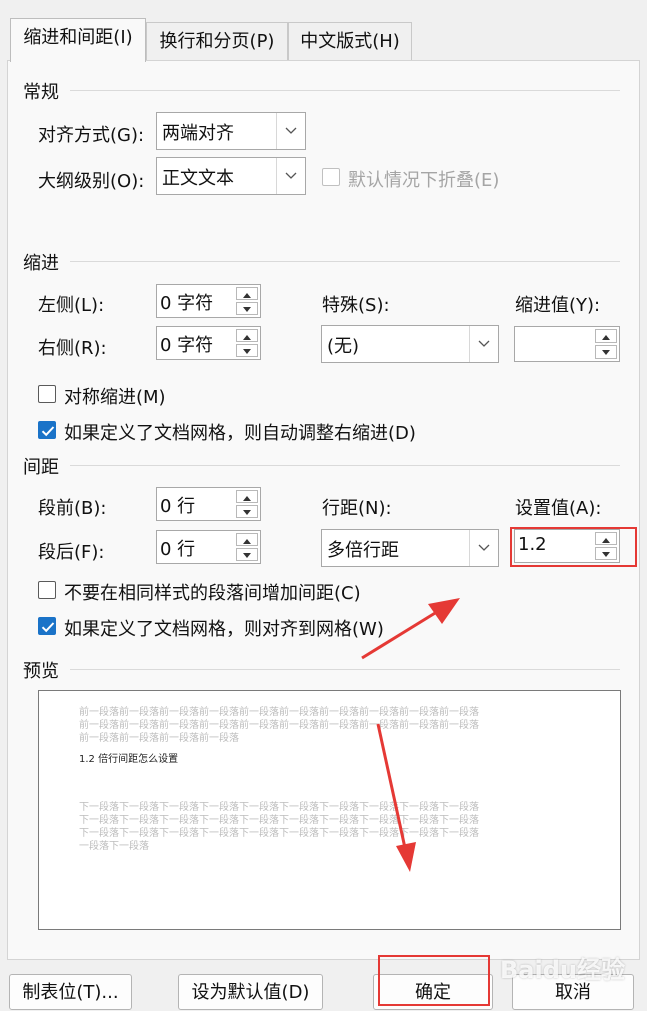  I want to click on highlight-box, so click(434, 980).